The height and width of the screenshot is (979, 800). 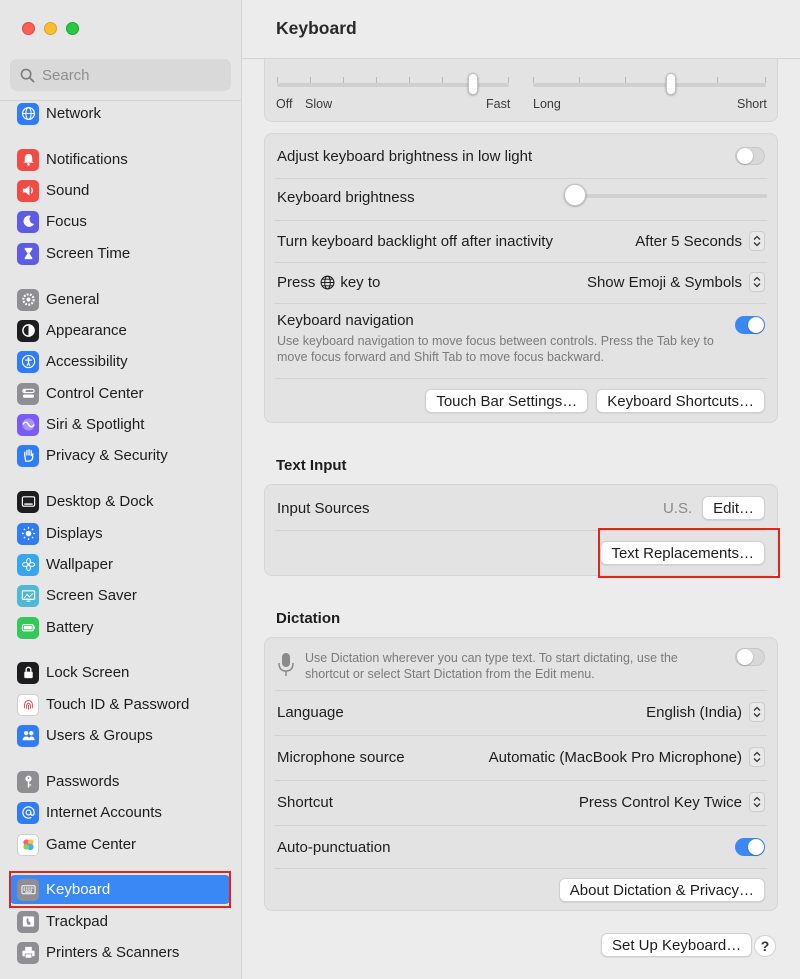 I want to click on sidebar-item-network: Network, so click(x=120, y=113).